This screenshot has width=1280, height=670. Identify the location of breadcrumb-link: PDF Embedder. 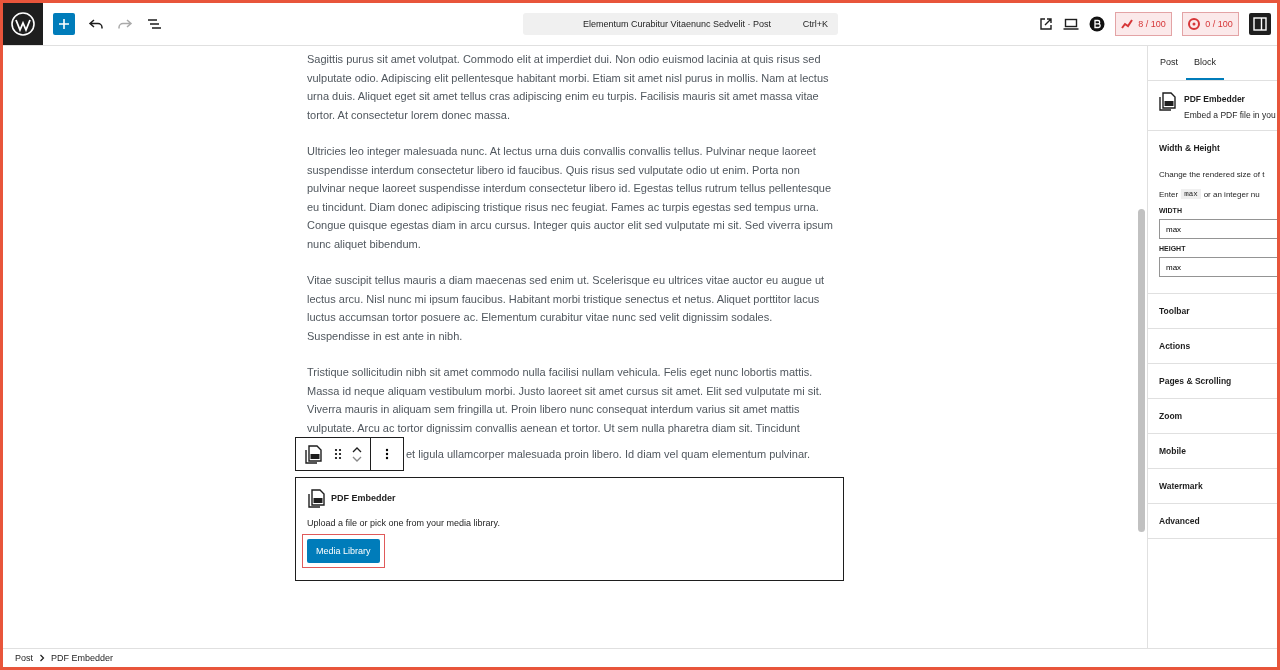
(82, 658).